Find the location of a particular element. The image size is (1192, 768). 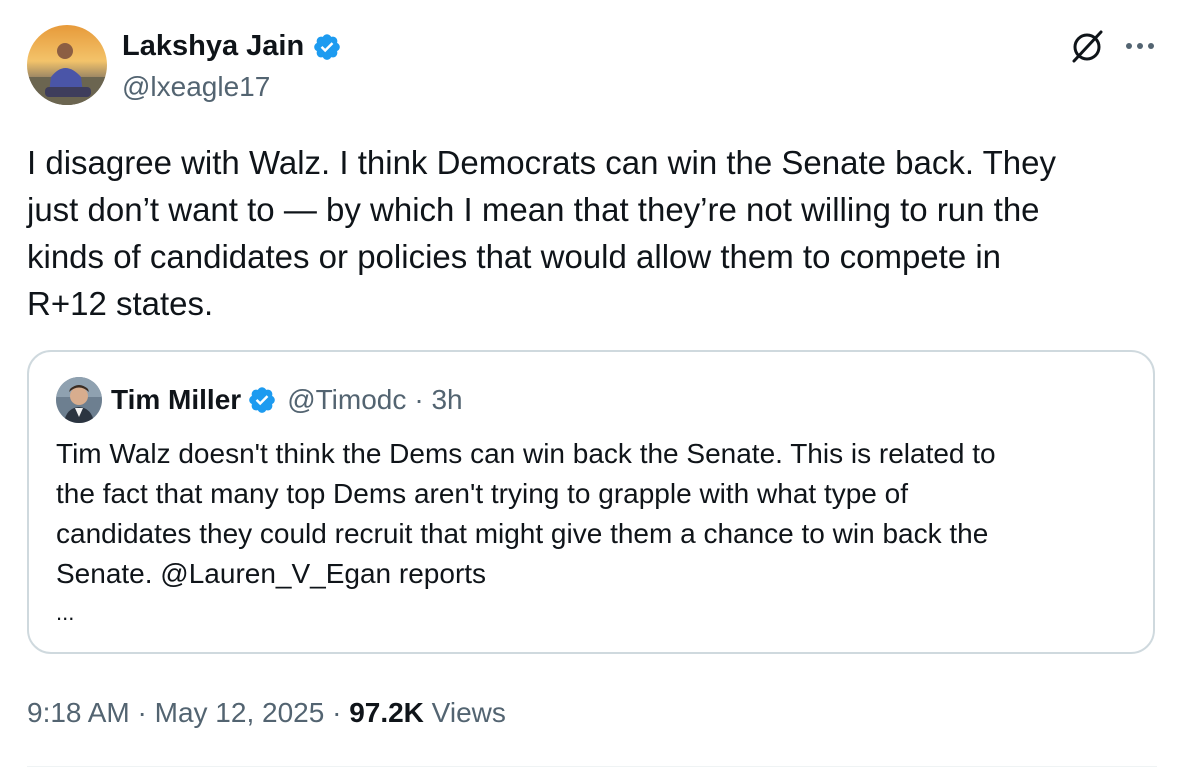

author-avatar is located at coordinates (67, 65).